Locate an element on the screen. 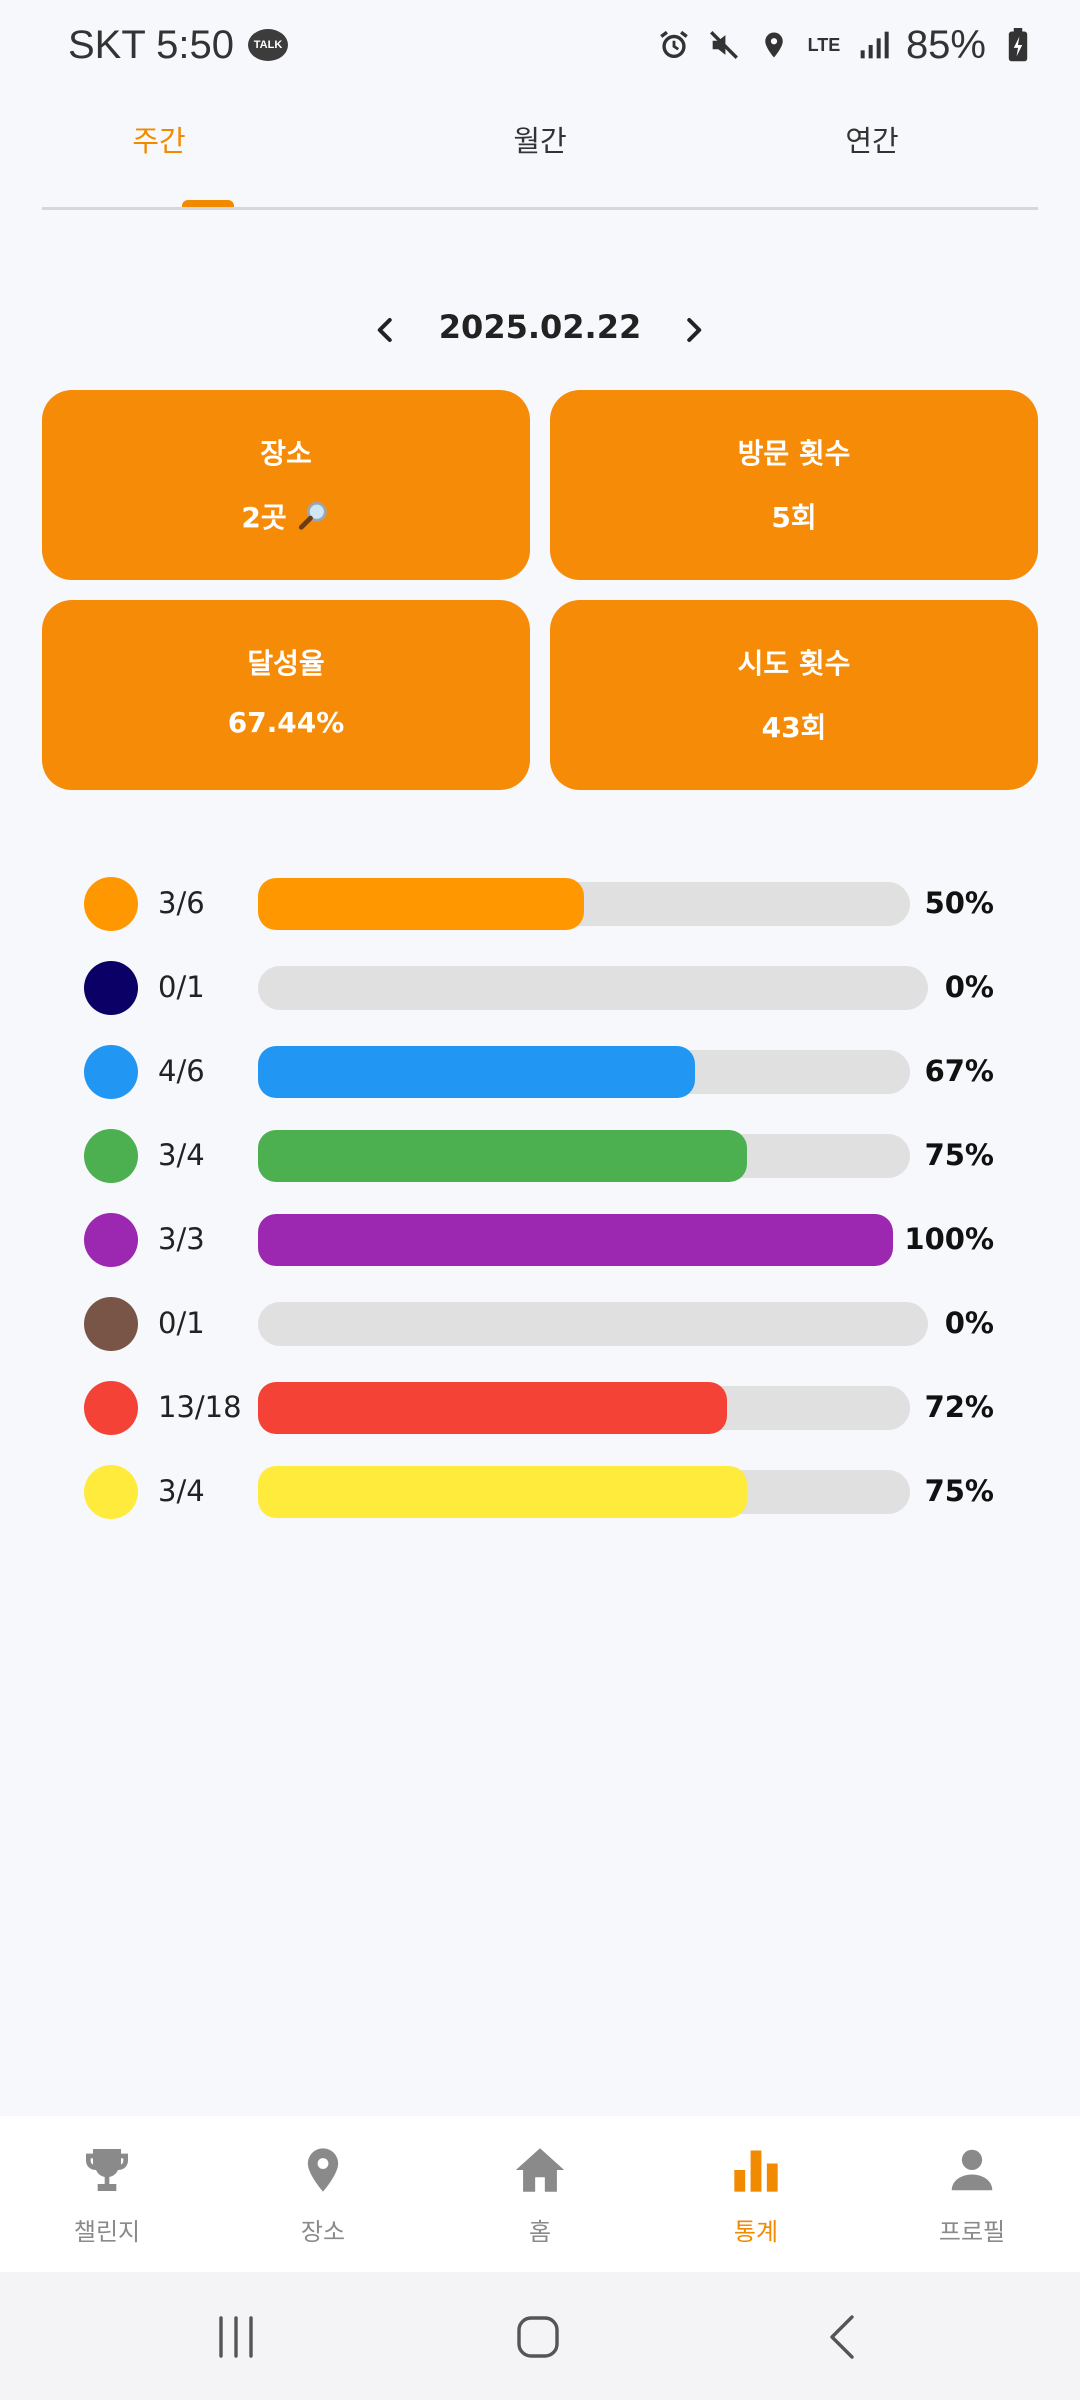 This screenshot has width=1080, height=2400. back-button is located at coordinates (842, 2337).